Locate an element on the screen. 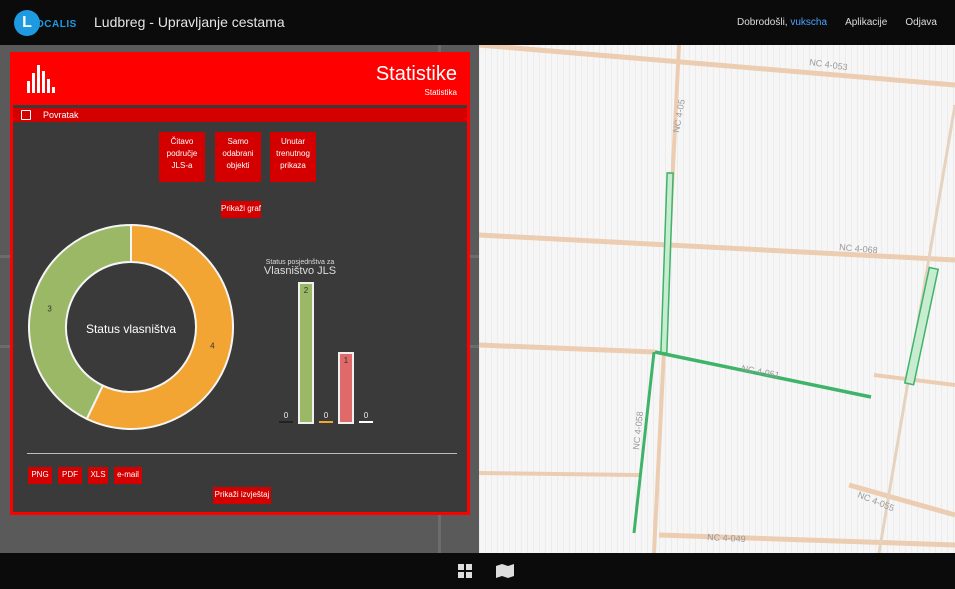  bar-value-label: 2 is located at coordinates (306, 290).